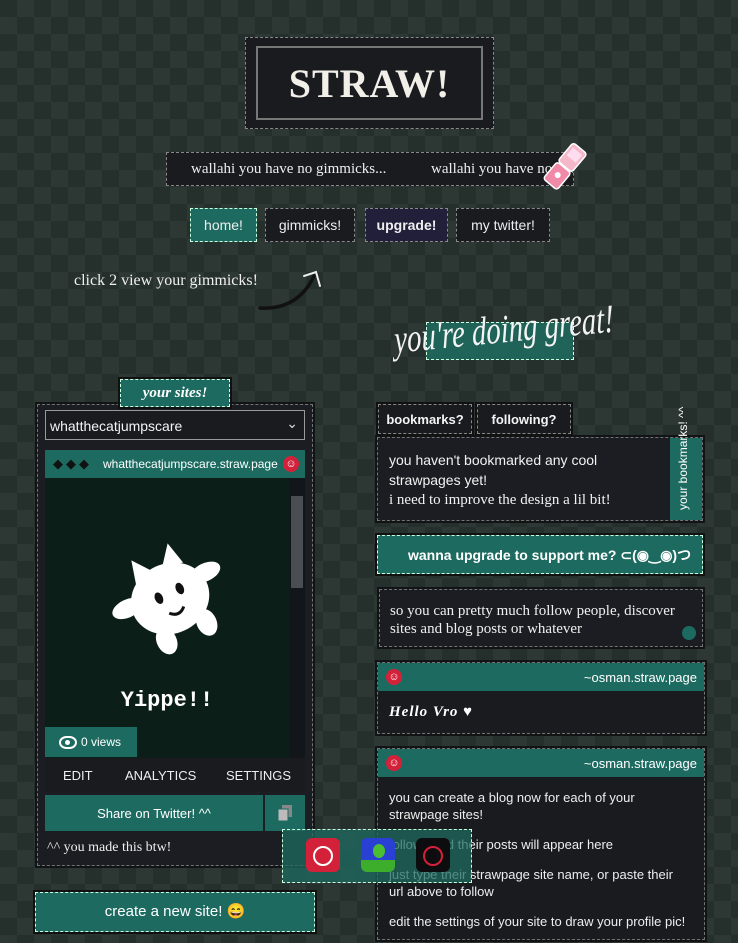  Describe the element at coordinates (379, 851) in the screenshot. I see `tree-shape` at that location.